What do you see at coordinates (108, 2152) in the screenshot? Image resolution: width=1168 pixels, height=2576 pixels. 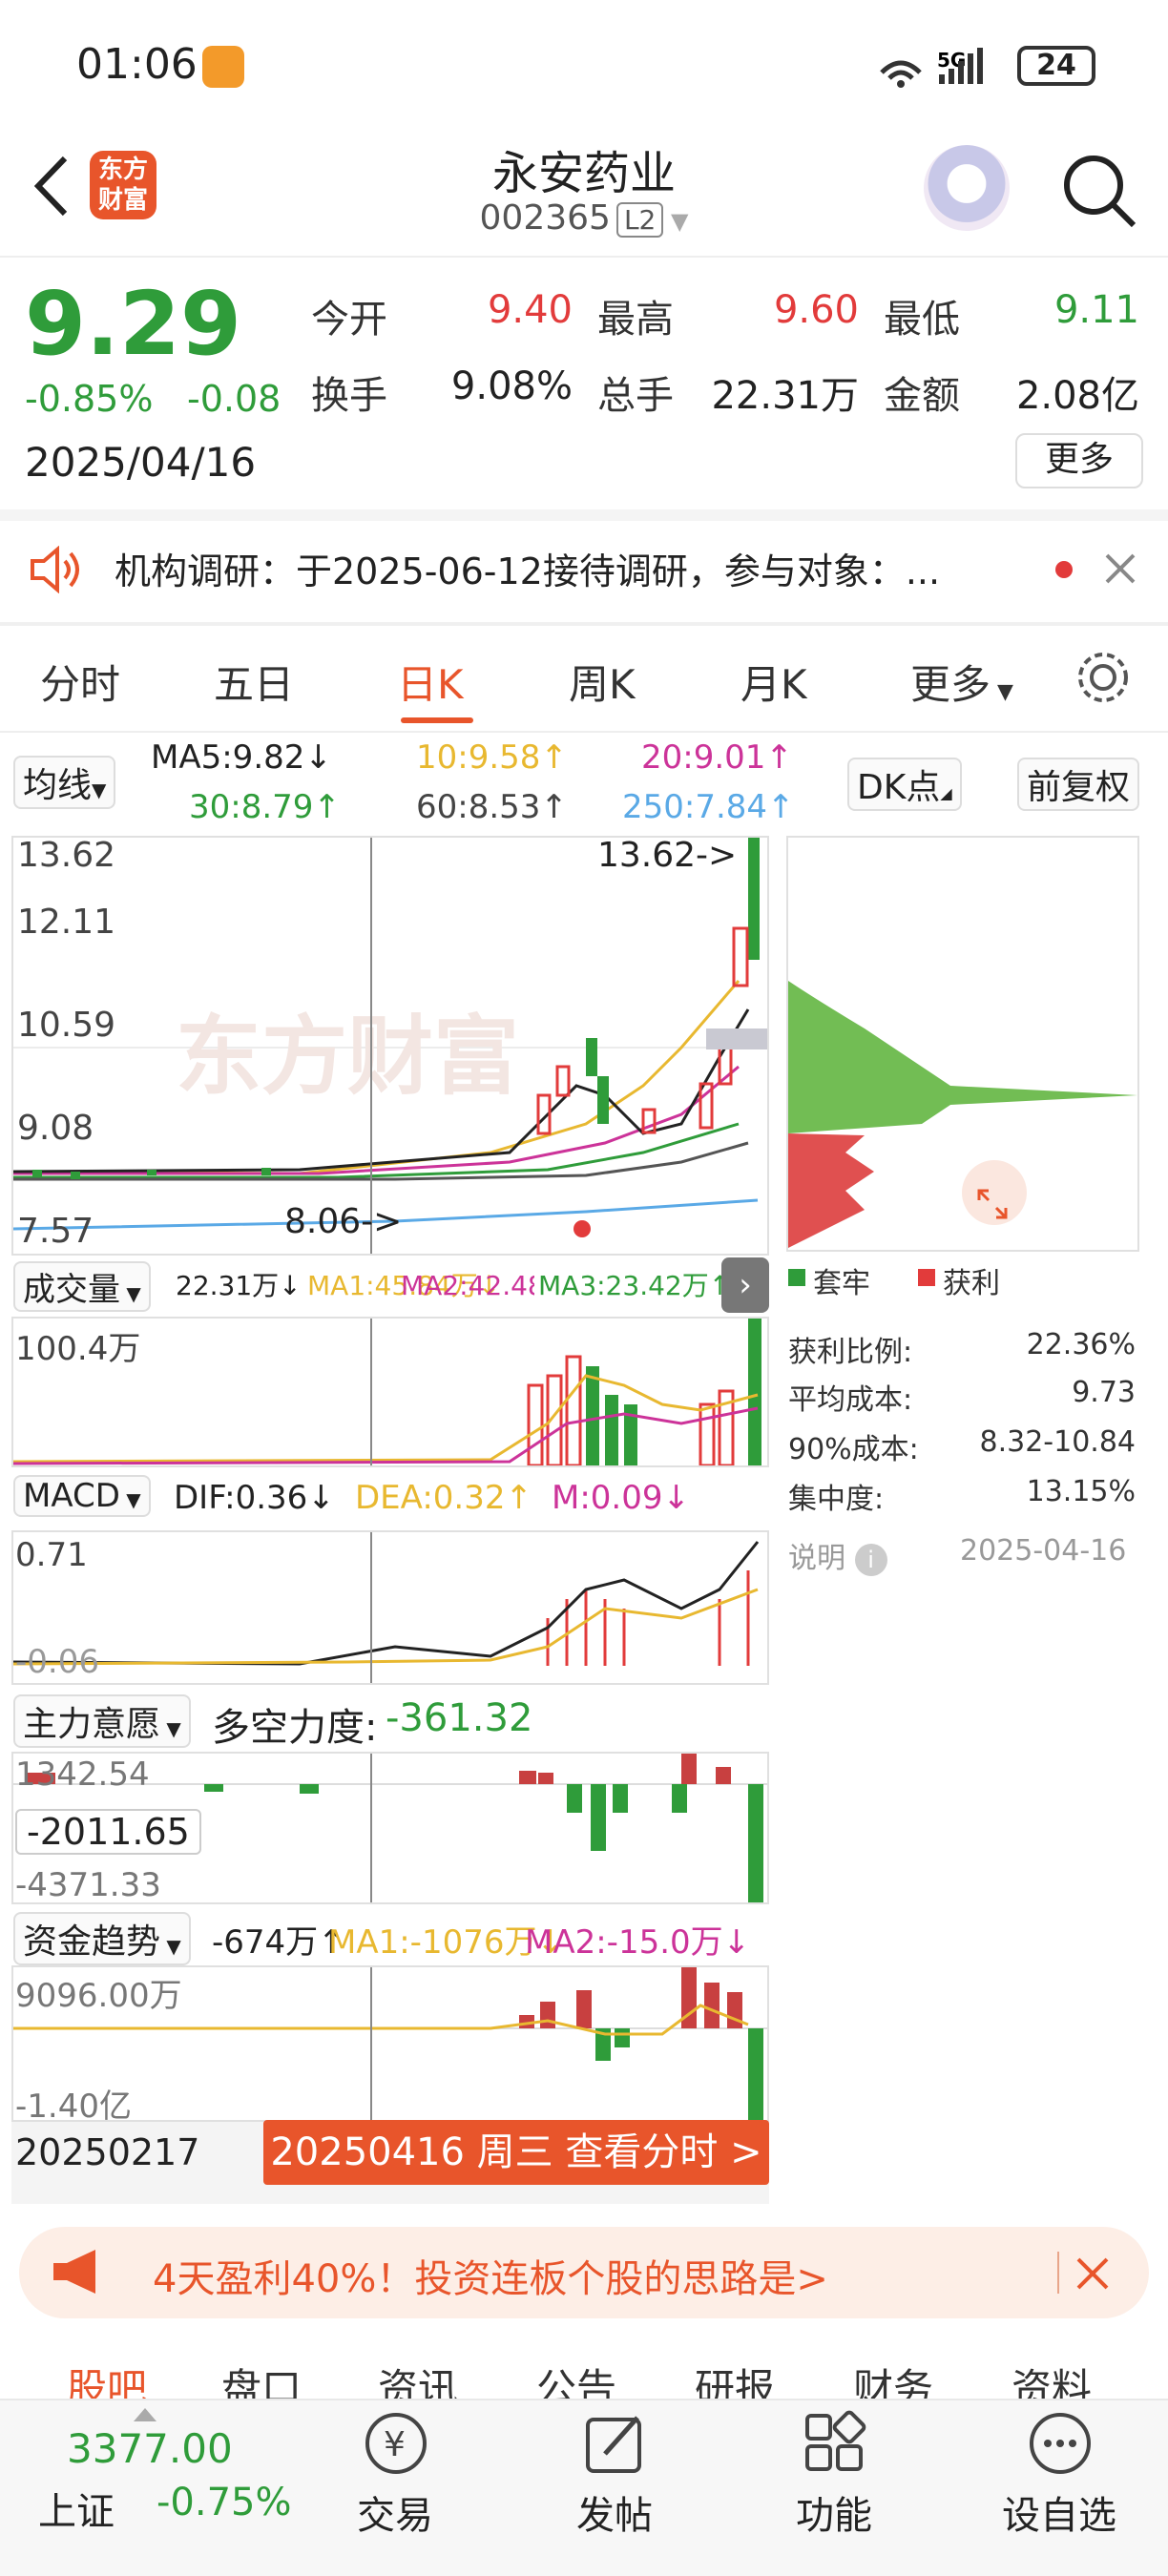 I see `start-date: 20250217` at bounding box center [108, 2152].